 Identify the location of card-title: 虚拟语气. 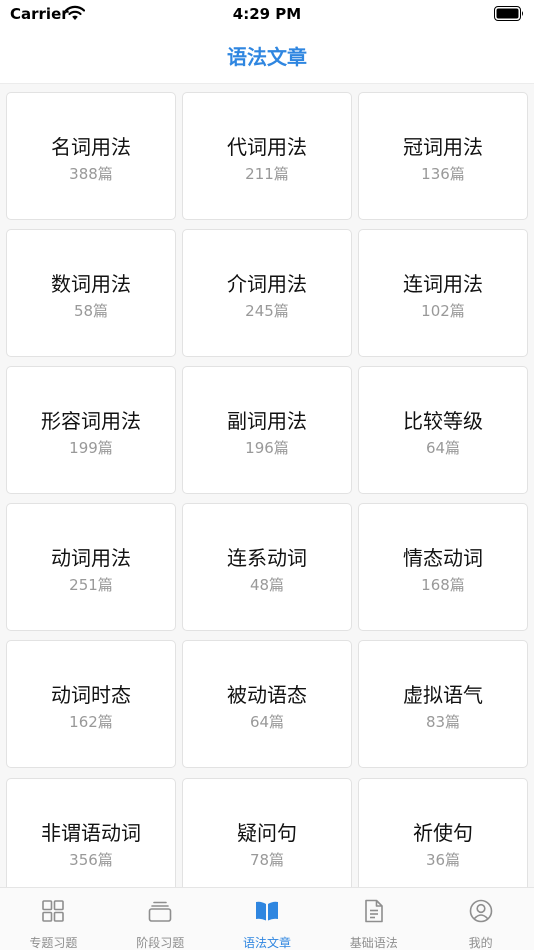
(443, 695).